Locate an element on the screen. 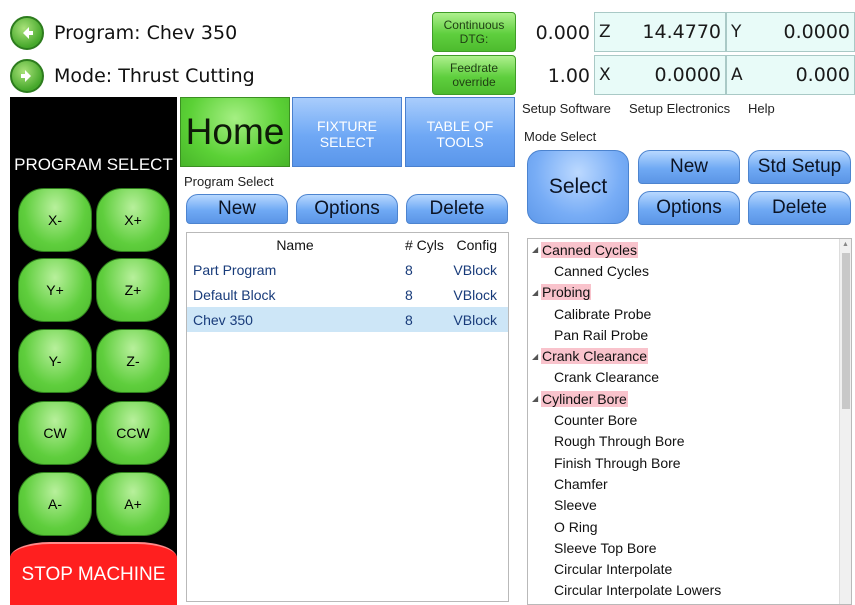  jog-a-minus-button: A- is located at coordinates (55, 504).